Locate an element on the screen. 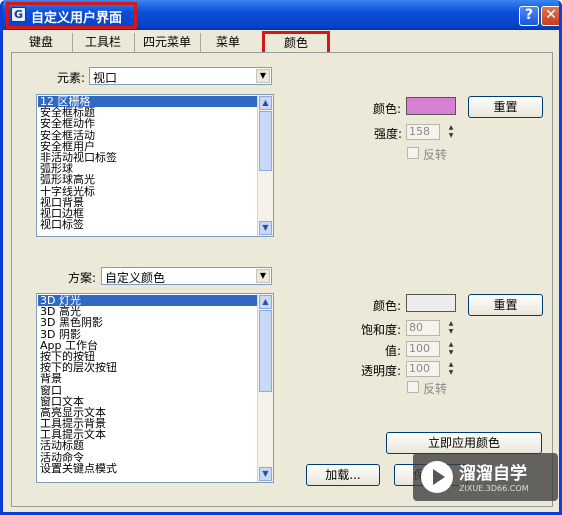 This screenshot has width=562, height=515. watermark-sub: ZIXUE.3D66.COM is located at coordinates (494, 488).